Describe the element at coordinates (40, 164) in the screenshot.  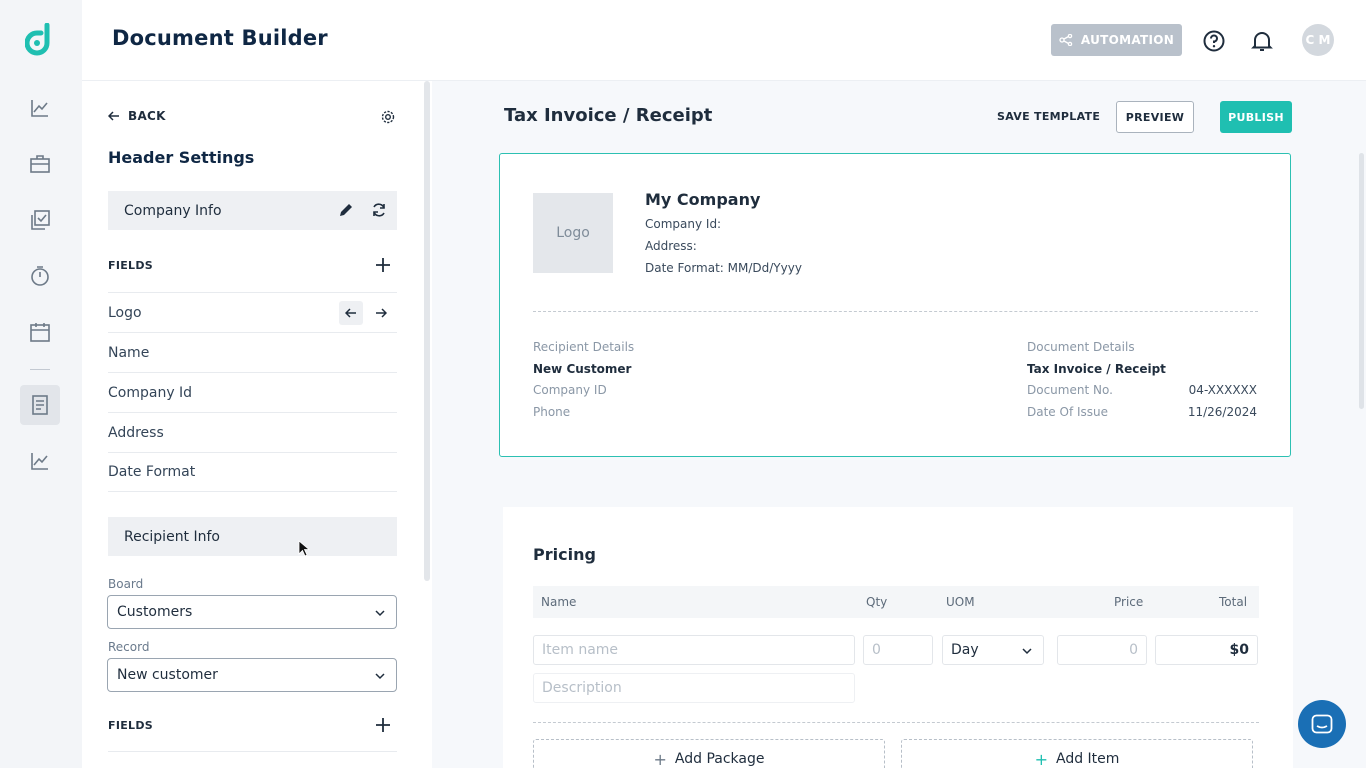
I see `briefcase-icon` at that location.